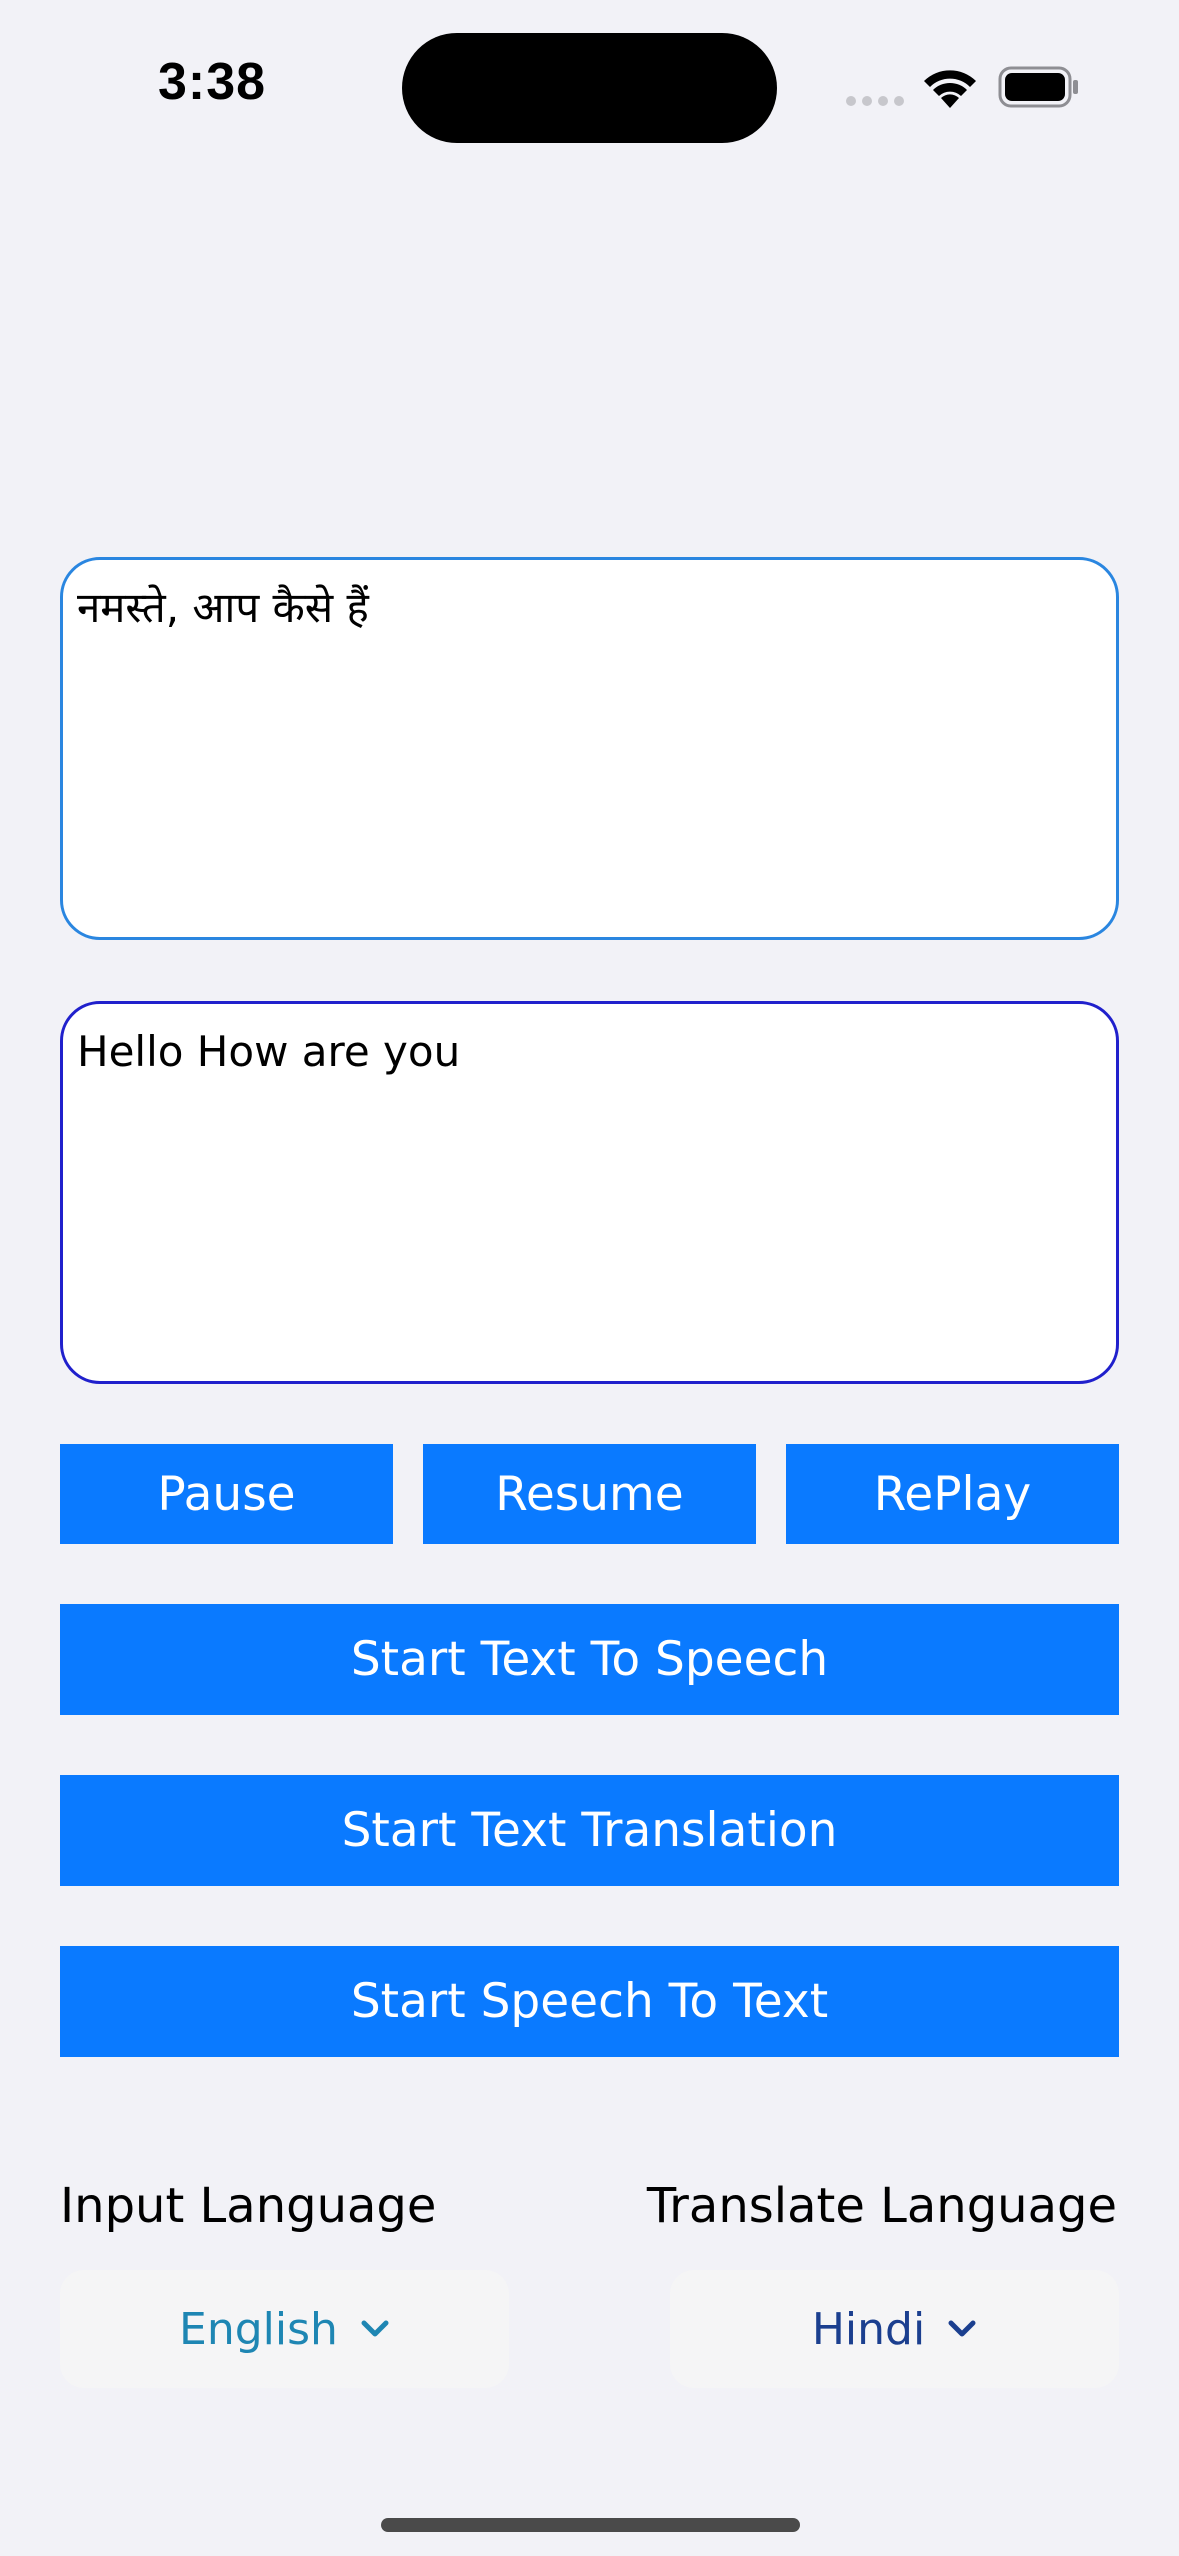 The height and width of the screenshot is (2556, 1179). What do you see at coordinates (248, 2206) in the screenshot?
I see `input-language-label: Input Language` at bounding box center [248, 2206].